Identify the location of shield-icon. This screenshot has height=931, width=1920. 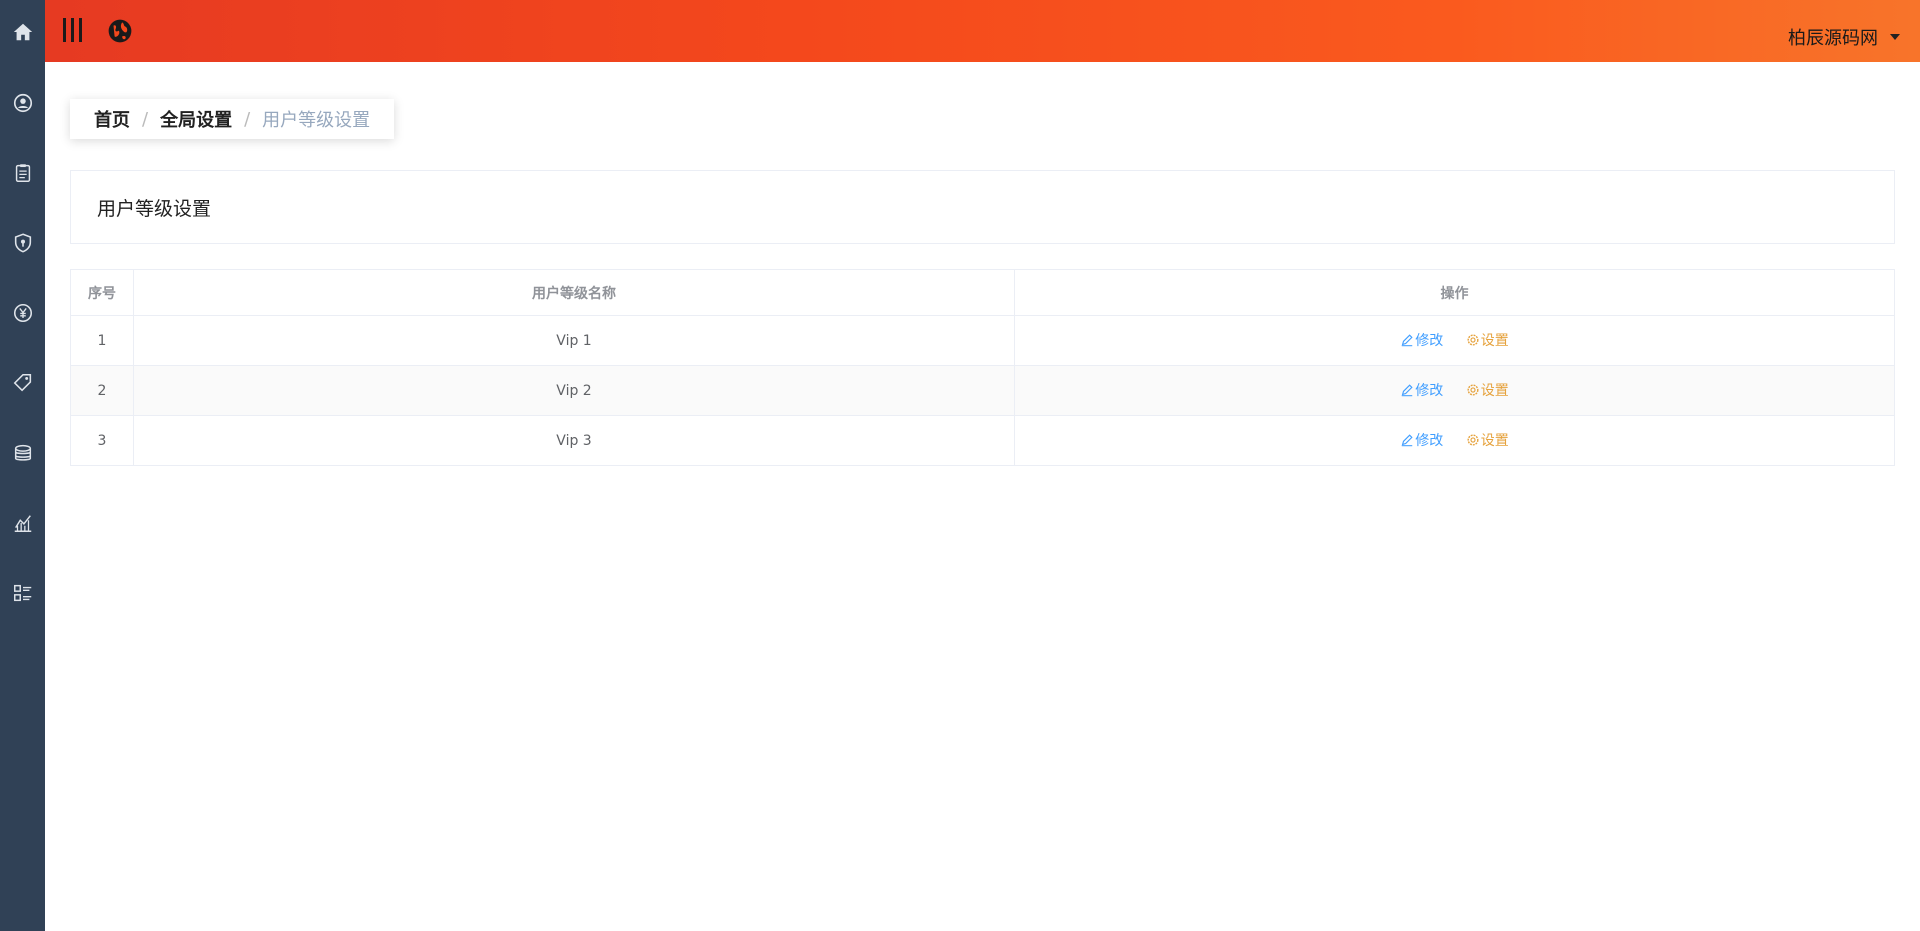
(22, 243).